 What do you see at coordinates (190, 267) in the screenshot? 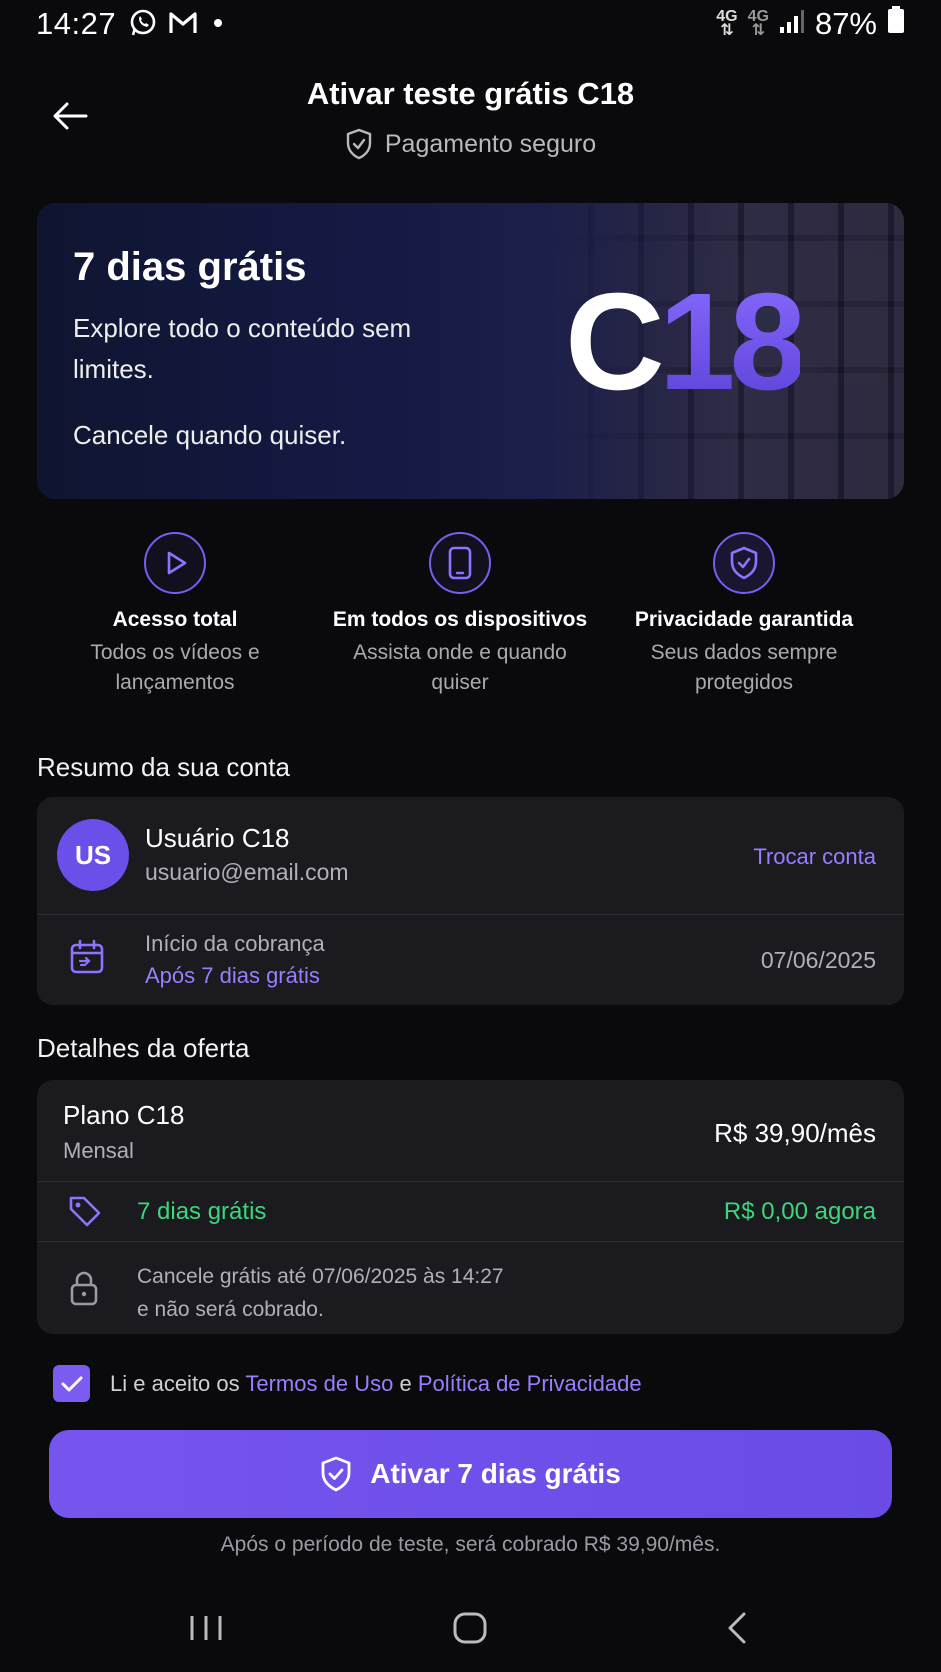
I see `hero-title: 7 dias grátis` at bounding box center [190, 267].